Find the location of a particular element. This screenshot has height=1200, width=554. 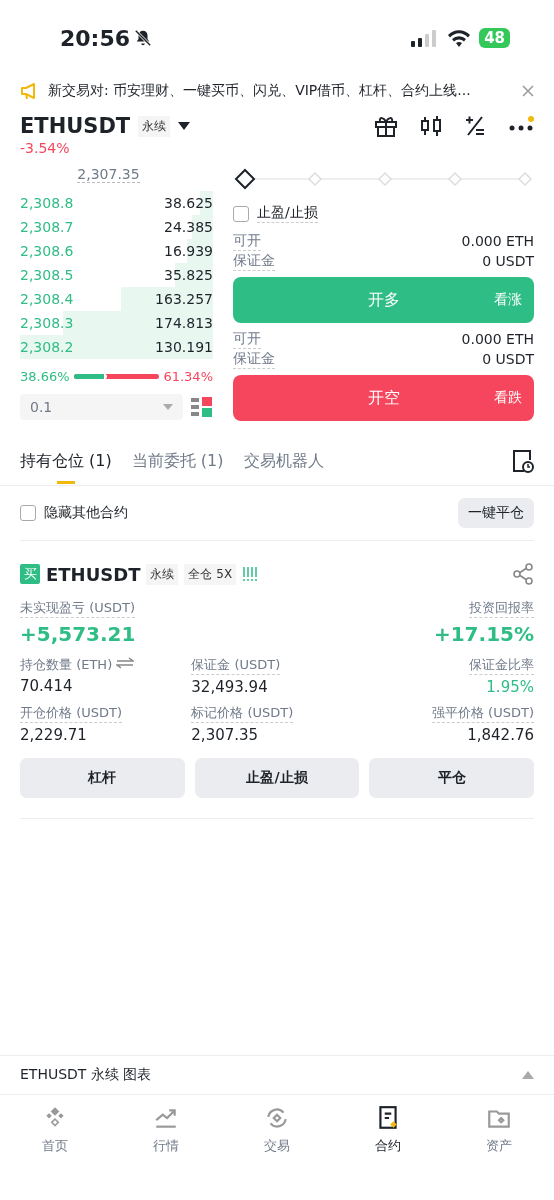

nav-item: 合约 is located at coordinates (388, 1132).